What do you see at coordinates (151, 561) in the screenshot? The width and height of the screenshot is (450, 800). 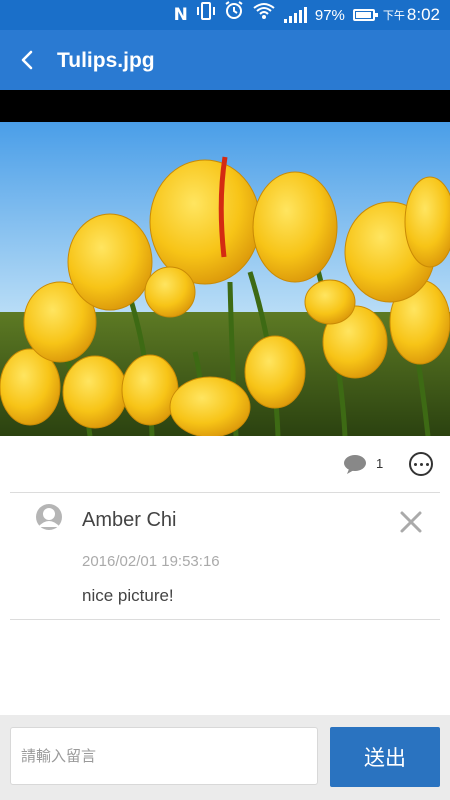 I see `comment-timestamp: 2016/02/01 19:53:16` at bounding box center [151, 561].